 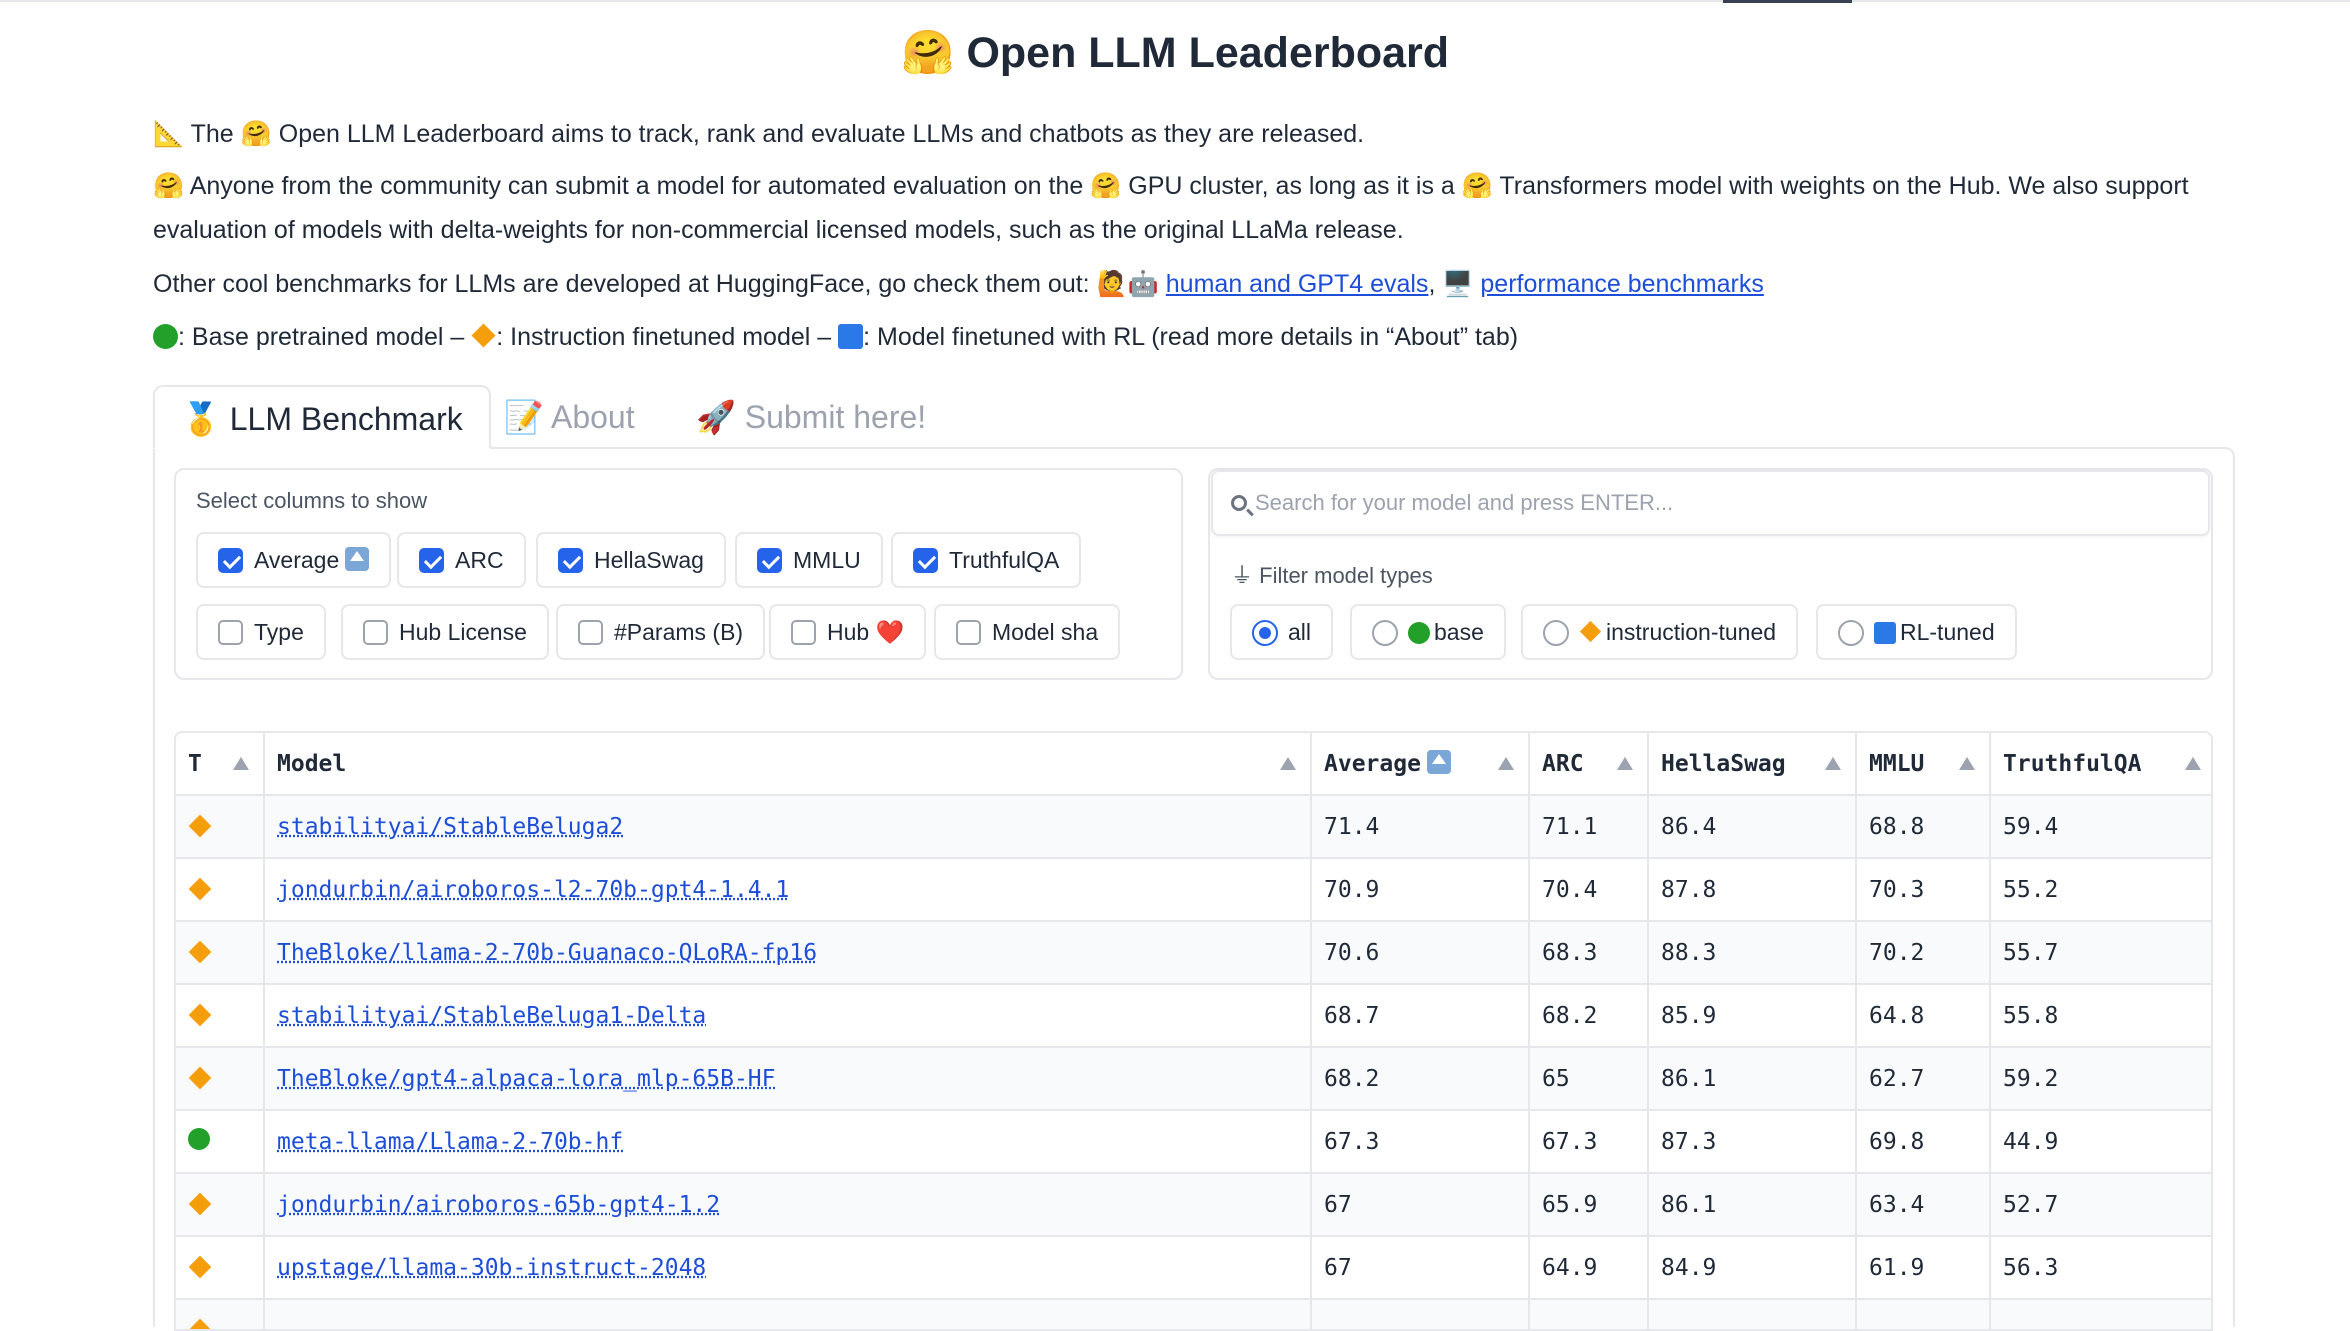 What do you see at coordinates (1297, 284) in the screenshot?
I see `human-gpt4-evals-link: human and GPT4 evals` at bounding box center [1297, 284].